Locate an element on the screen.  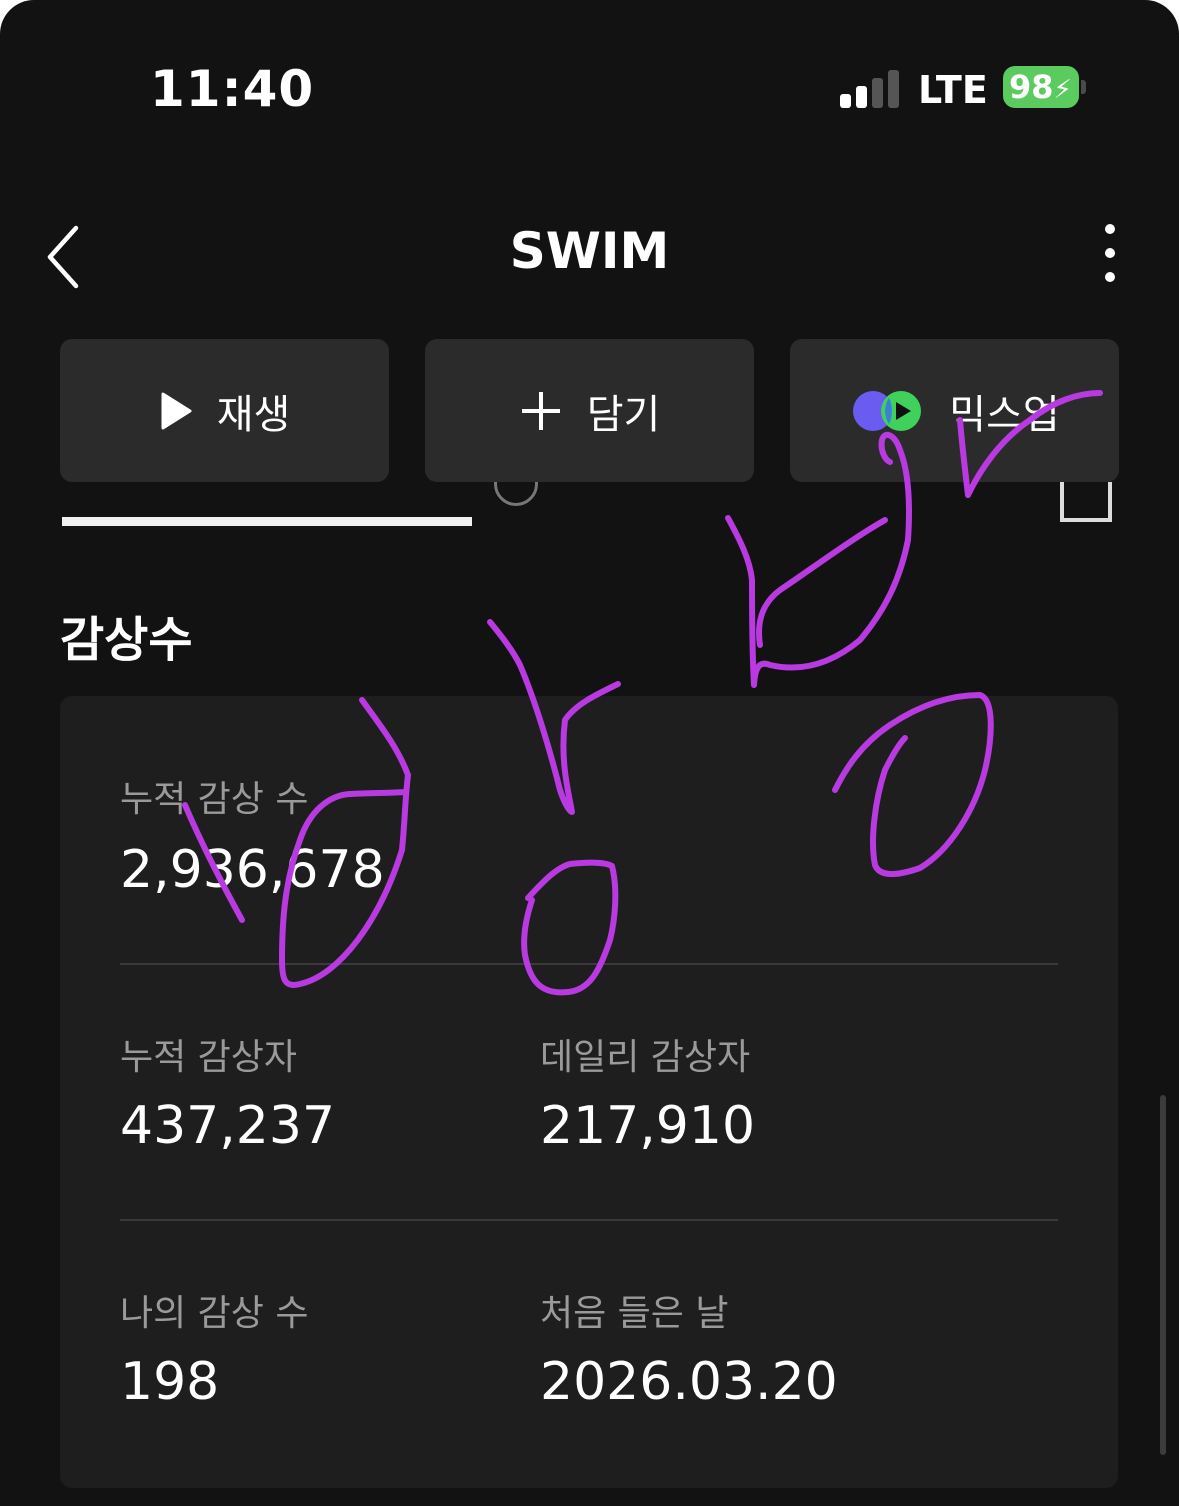
mixup-button: 믹스업 is located at coordinates (954, 410).